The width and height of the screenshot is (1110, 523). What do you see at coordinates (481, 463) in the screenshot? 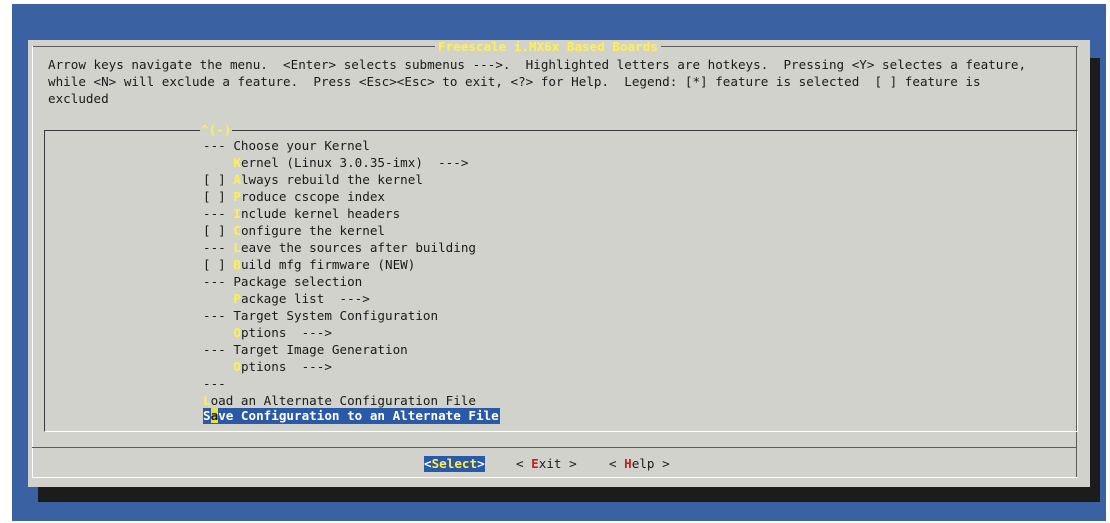
I see `button-bracket: >` at bounding box center [481, 463].